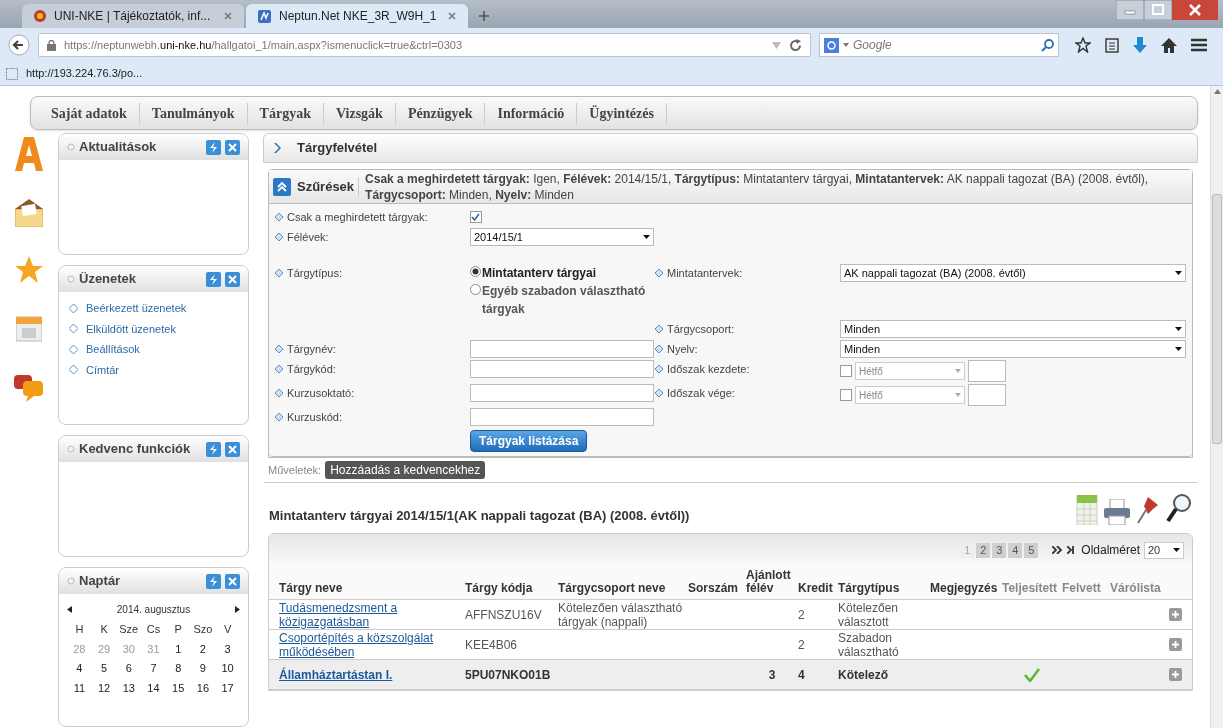  Describe the element at coordinates (282, 186) in the screenshot. I see `collapse-icon` at that location.